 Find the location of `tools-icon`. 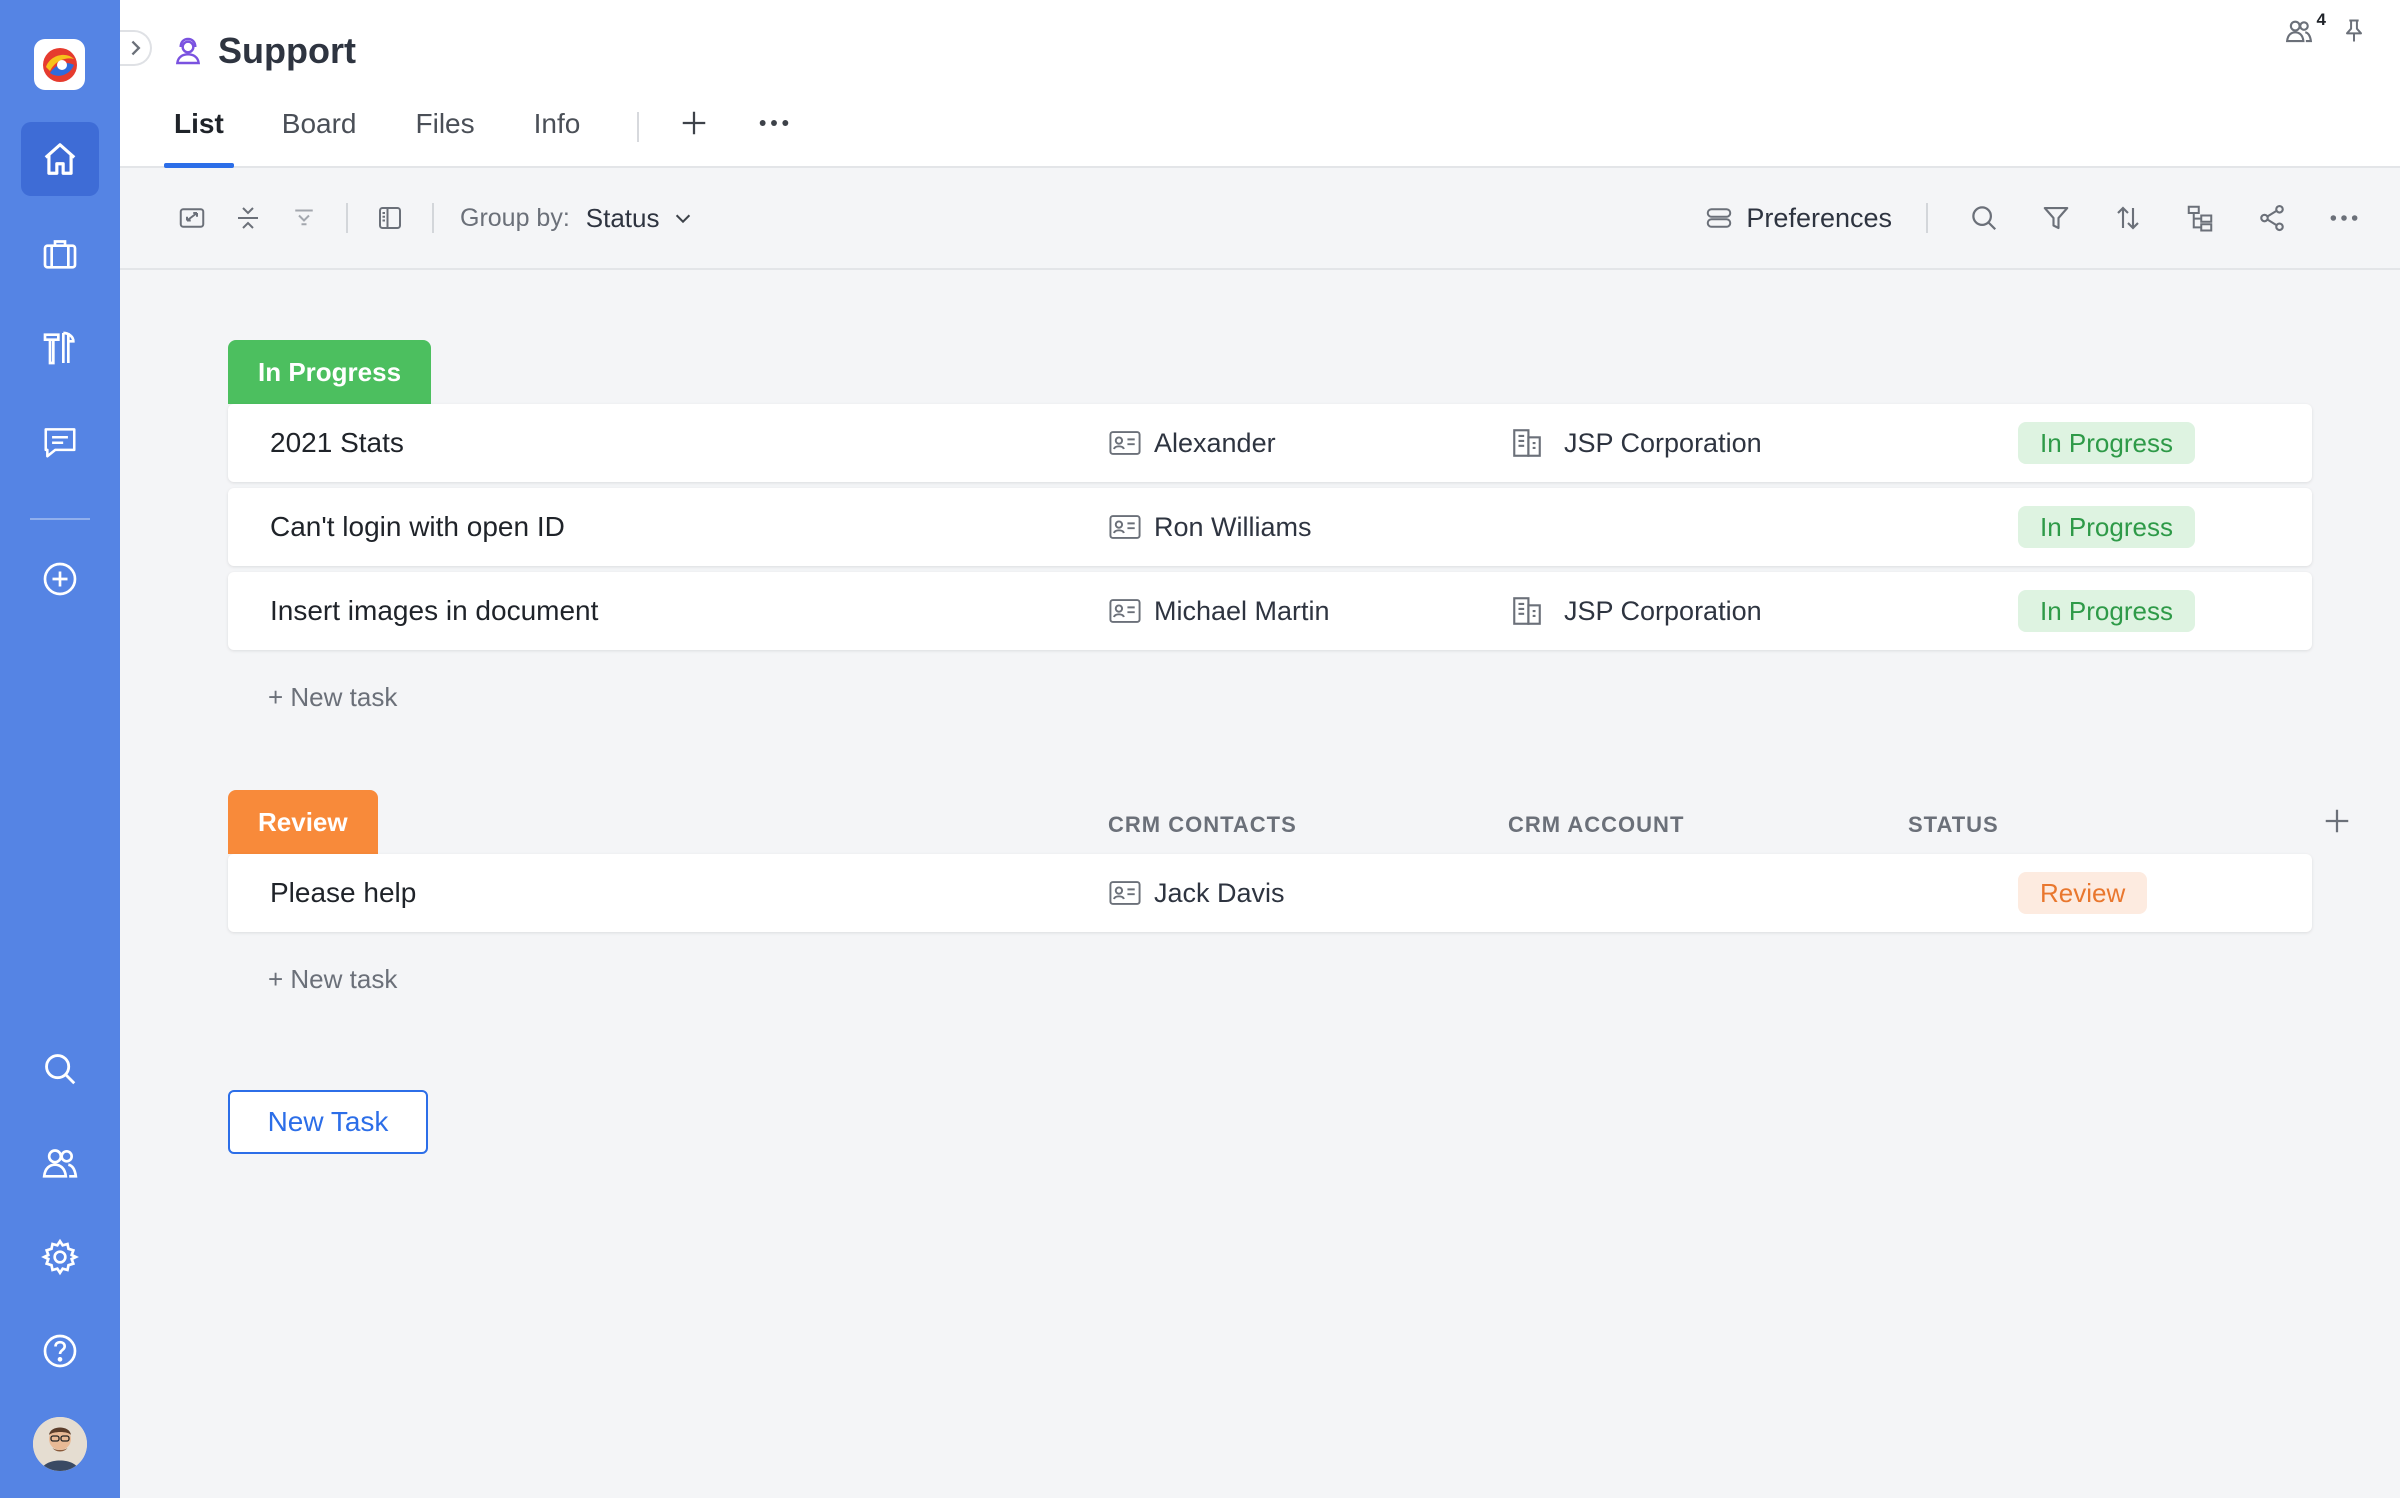

tools-icon is located at coordinates (59, 348).